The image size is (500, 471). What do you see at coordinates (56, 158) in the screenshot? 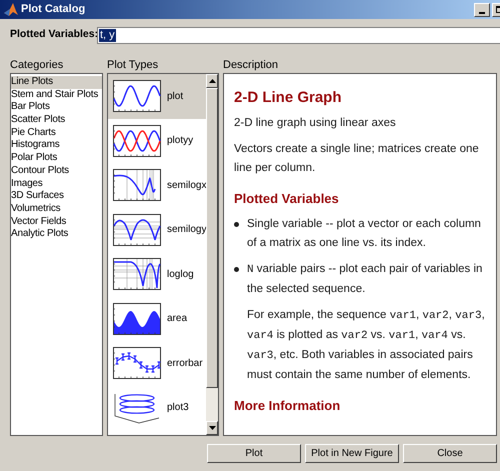
I see `category-item: Polar Plots` at bounding box center [56, 158].